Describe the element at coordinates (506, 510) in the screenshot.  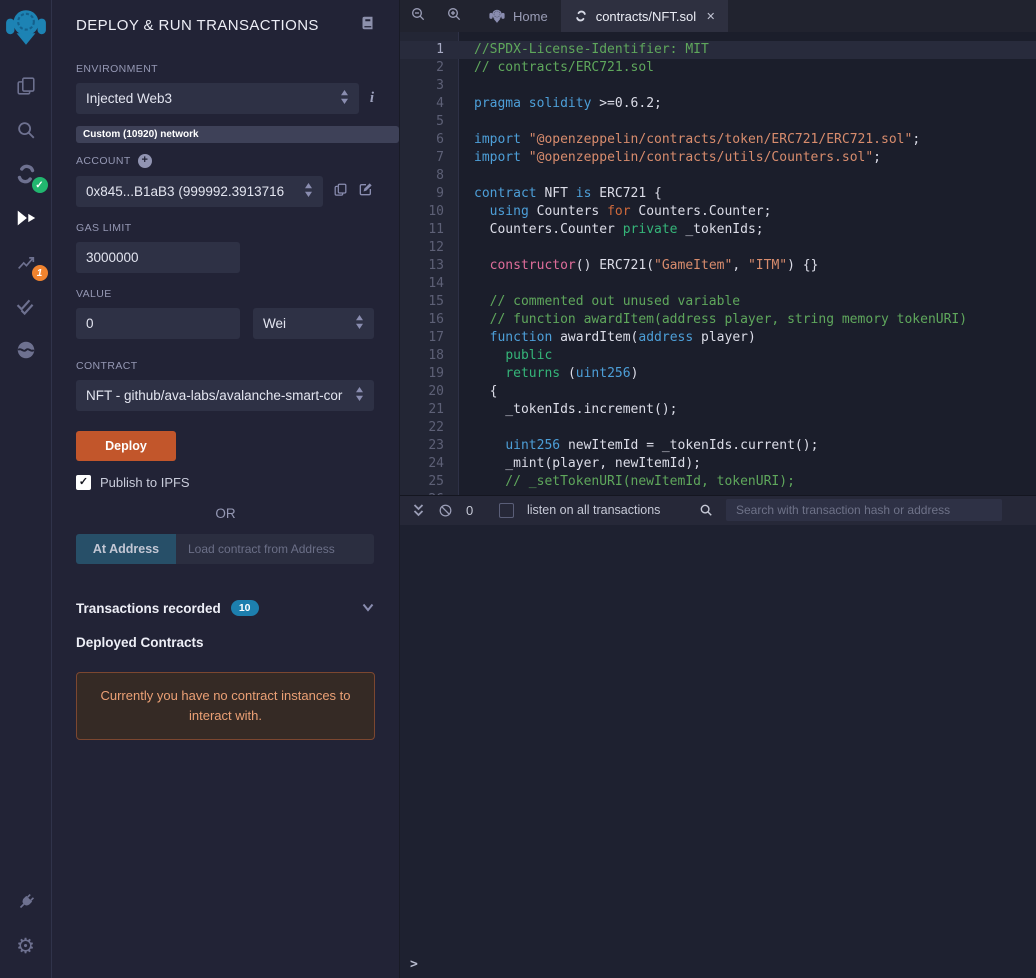
I see `listen-transactions-checkbox` at that location.